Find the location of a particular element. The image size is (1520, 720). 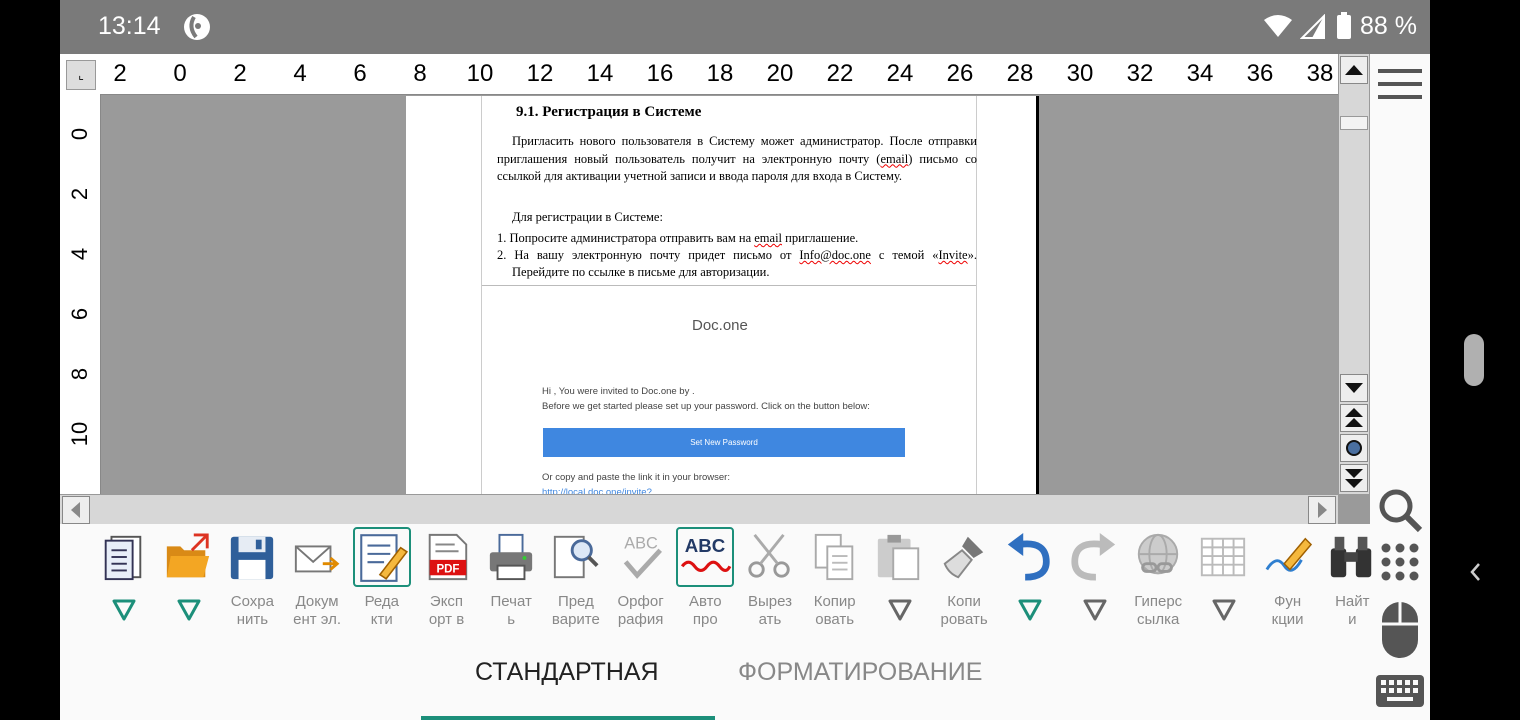

horizontal-scrollbar is located at coordinates (699, 509).